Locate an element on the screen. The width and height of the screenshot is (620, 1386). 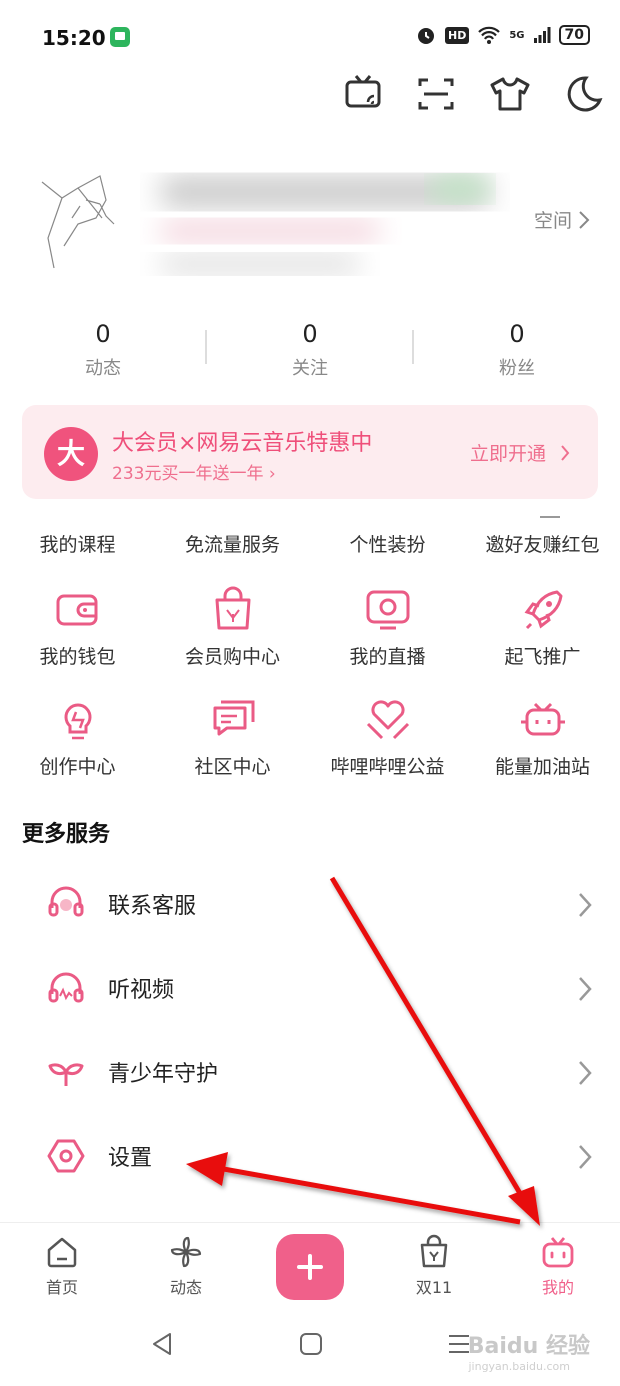
space-link: 空间 is located at coordinates (562, 219).